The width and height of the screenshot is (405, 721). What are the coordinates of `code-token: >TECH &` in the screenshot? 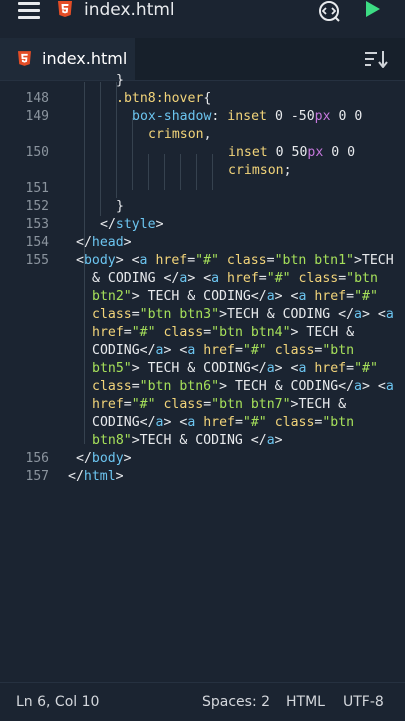 It's located at (318, 404).